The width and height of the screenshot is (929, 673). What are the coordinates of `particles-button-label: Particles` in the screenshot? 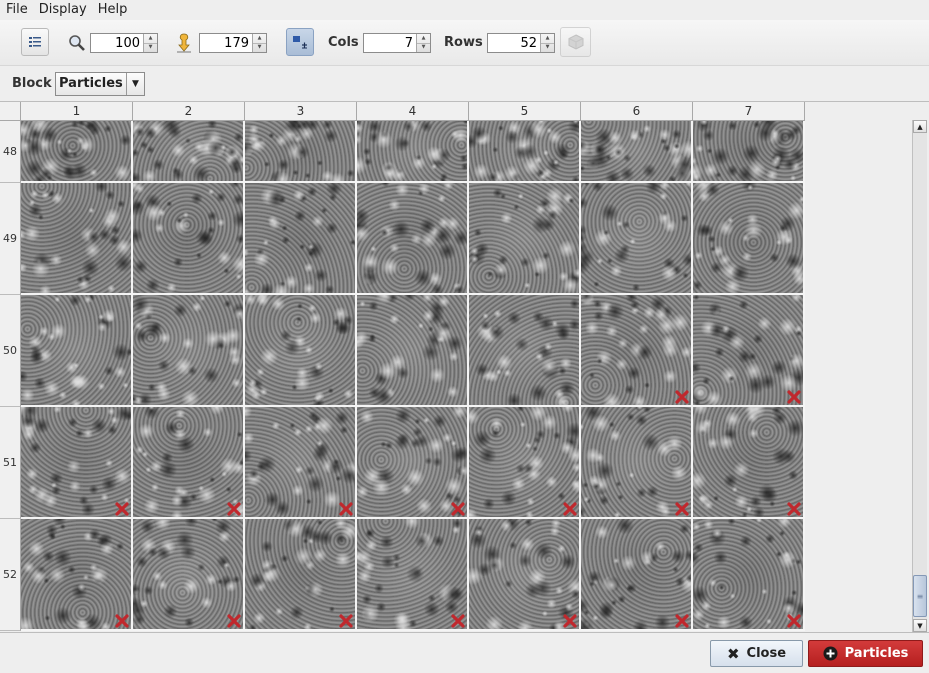 It's located at (876, 653).